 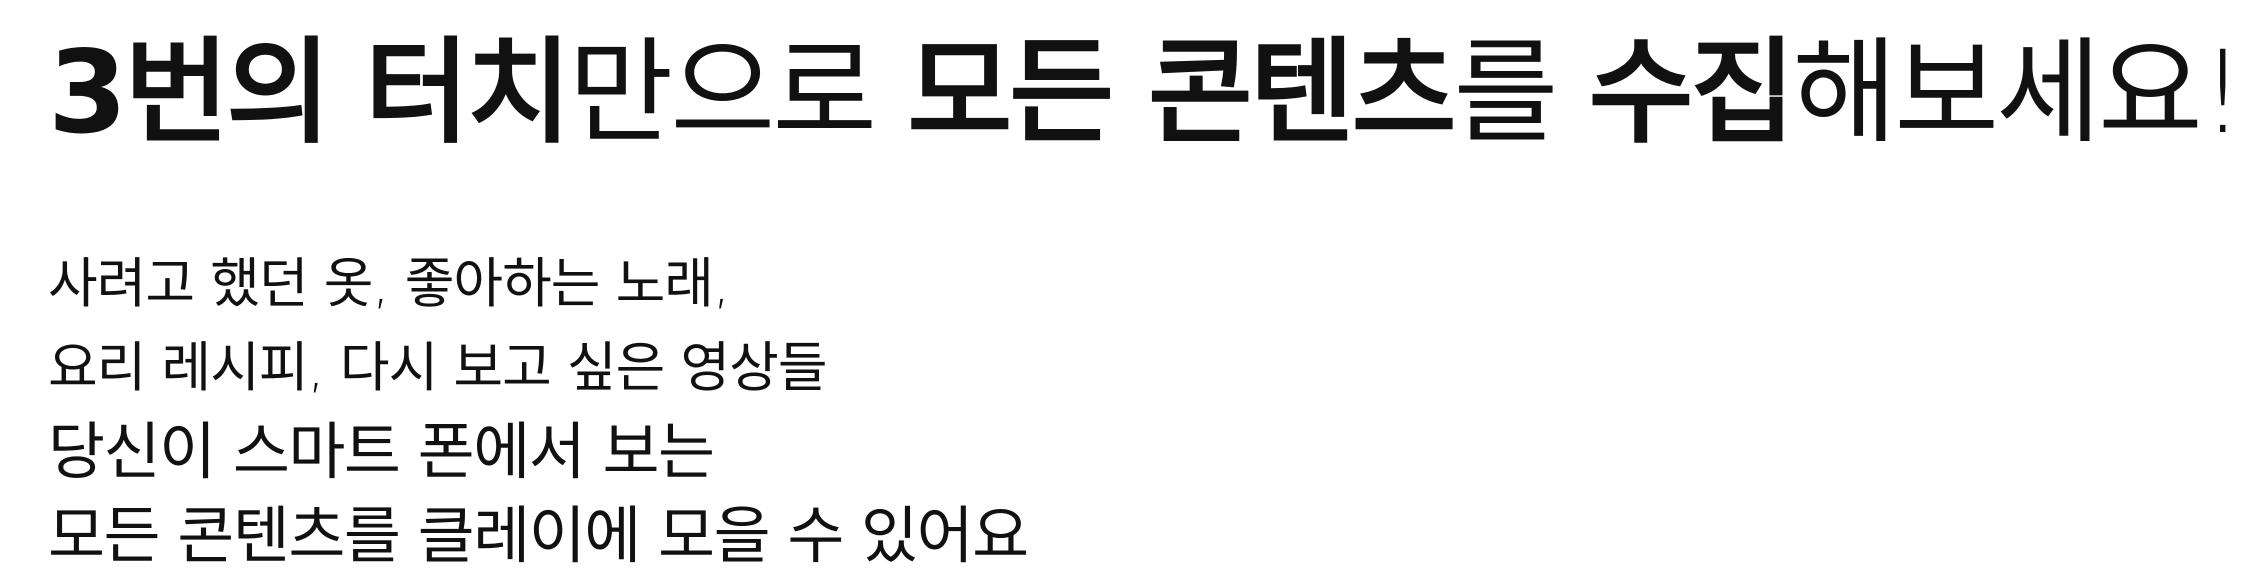 I want to click on headline-part-only-with: 만으로, so click(x=738, y=92).